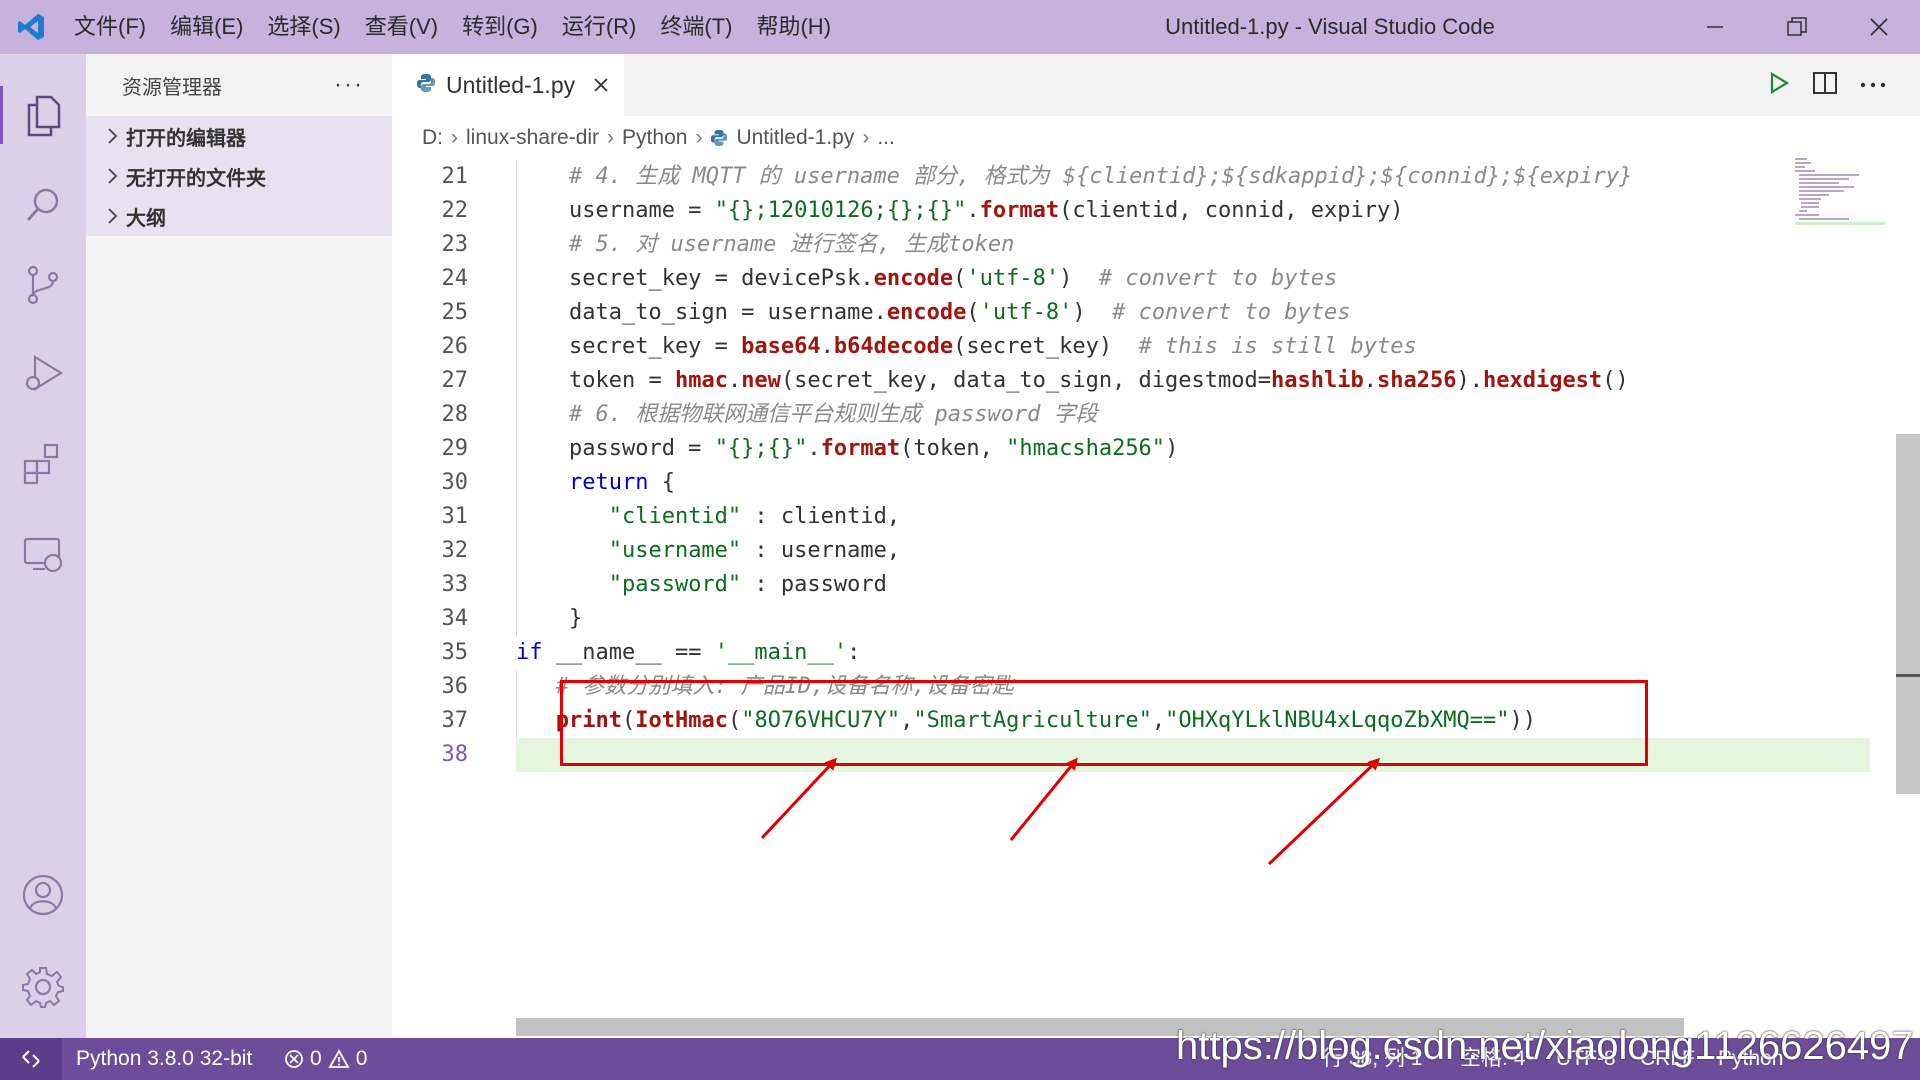 This screenshot has height=1080, width=1920. Describe the element at coordinates (294, 1059) in the screenshot. I see `error-icon` at that location.